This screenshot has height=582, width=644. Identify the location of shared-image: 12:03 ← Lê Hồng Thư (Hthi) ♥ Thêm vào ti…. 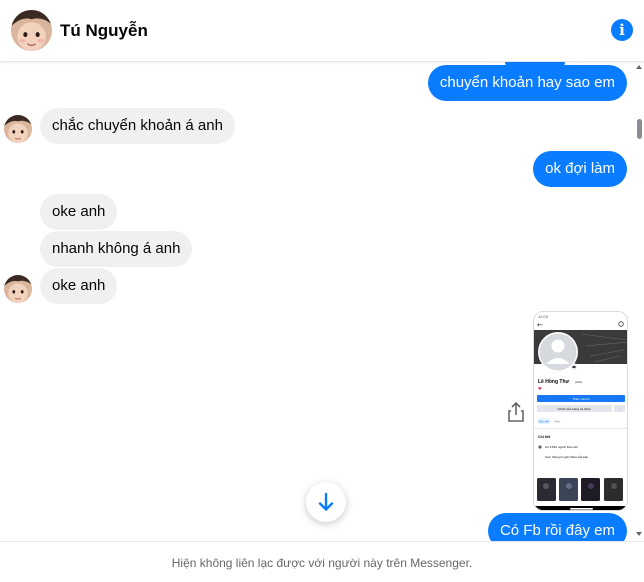
(580, 411).